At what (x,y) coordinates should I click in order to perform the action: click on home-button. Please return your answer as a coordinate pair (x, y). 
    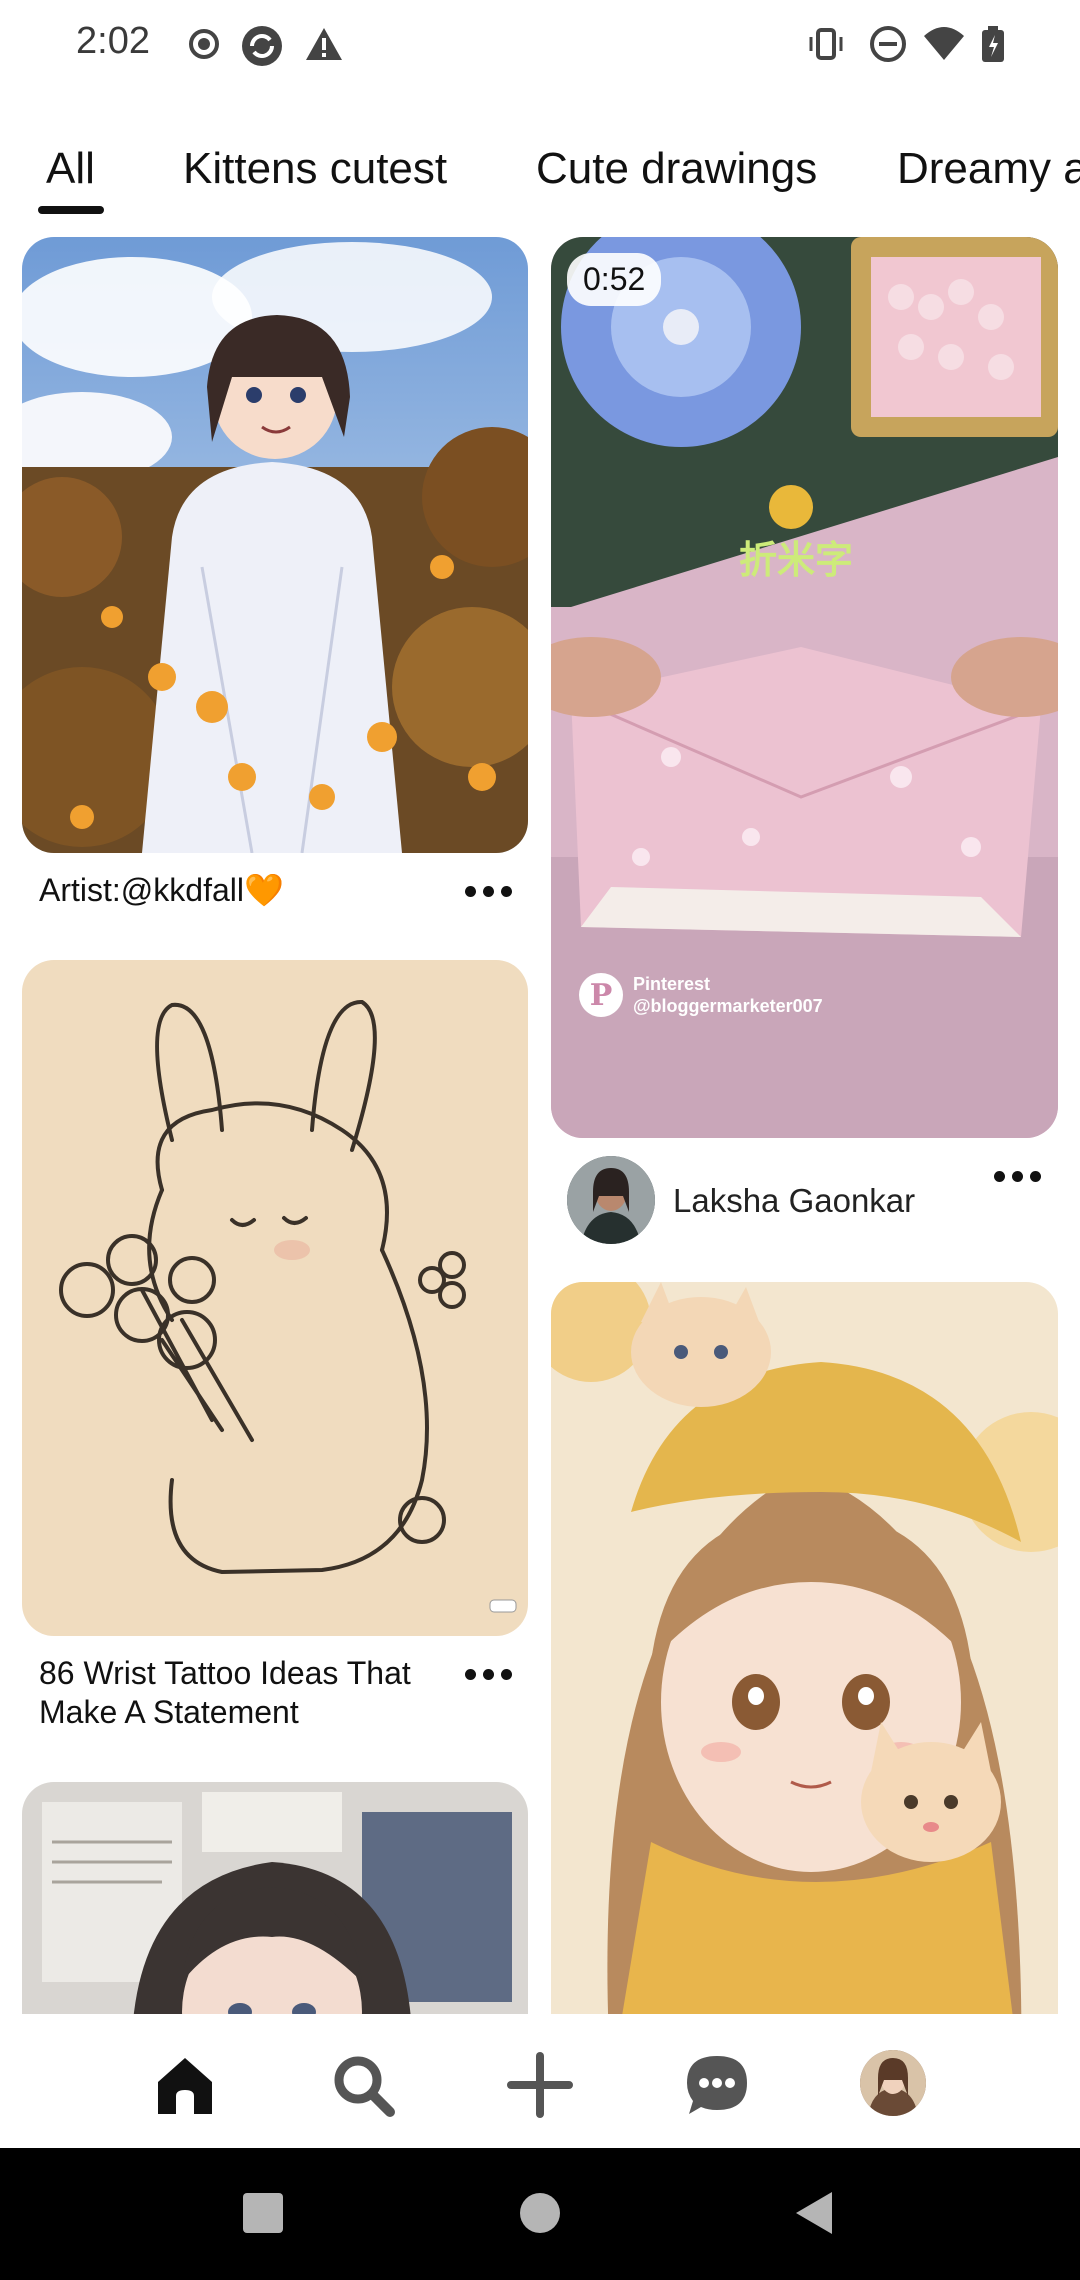
    Looking at the image, I should click on (540, 2215).